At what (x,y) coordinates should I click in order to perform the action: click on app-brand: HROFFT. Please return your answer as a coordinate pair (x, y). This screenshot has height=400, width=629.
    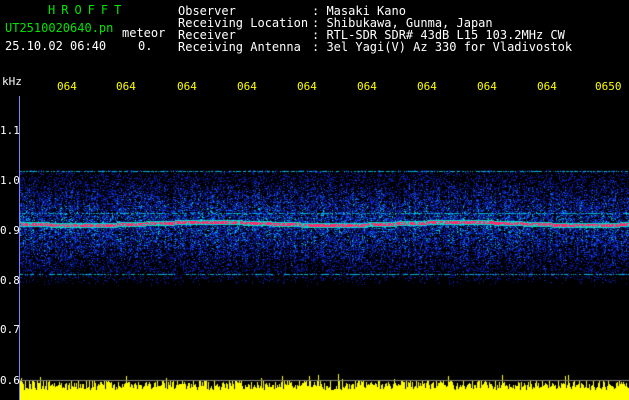
    Looking at the image, I should click on (88, 10).